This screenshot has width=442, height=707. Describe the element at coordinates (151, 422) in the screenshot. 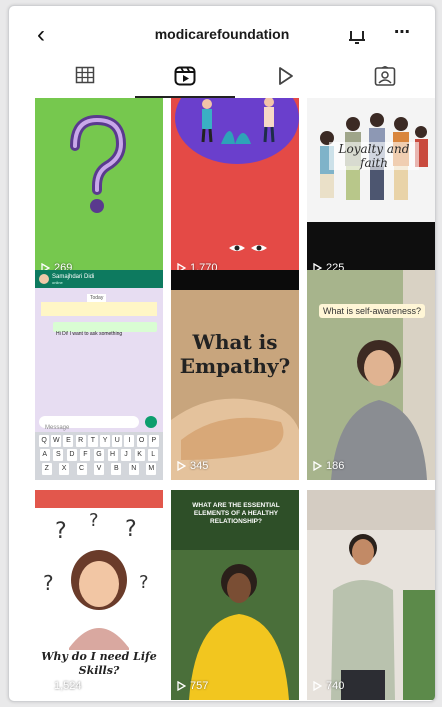

I see `send-icon` at that location.